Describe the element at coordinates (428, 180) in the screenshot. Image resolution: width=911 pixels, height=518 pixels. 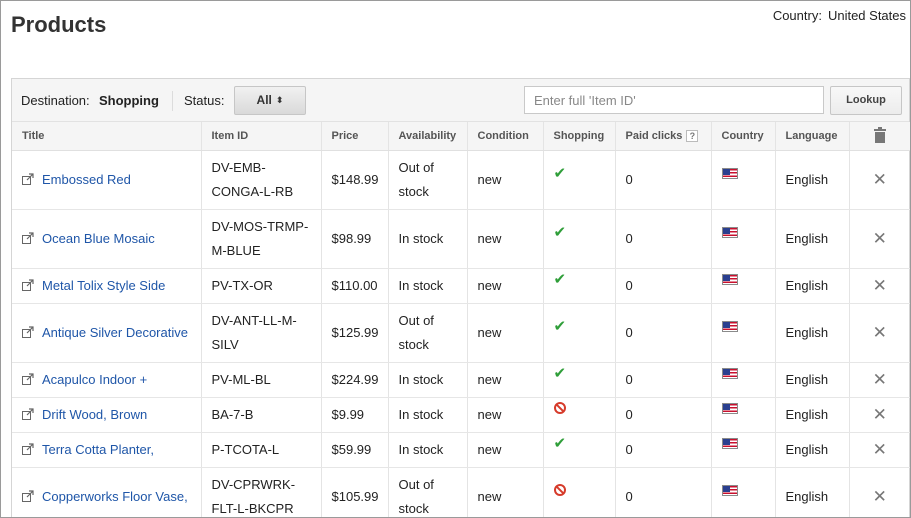
I see `cell-availability: Out of stock` at that location.